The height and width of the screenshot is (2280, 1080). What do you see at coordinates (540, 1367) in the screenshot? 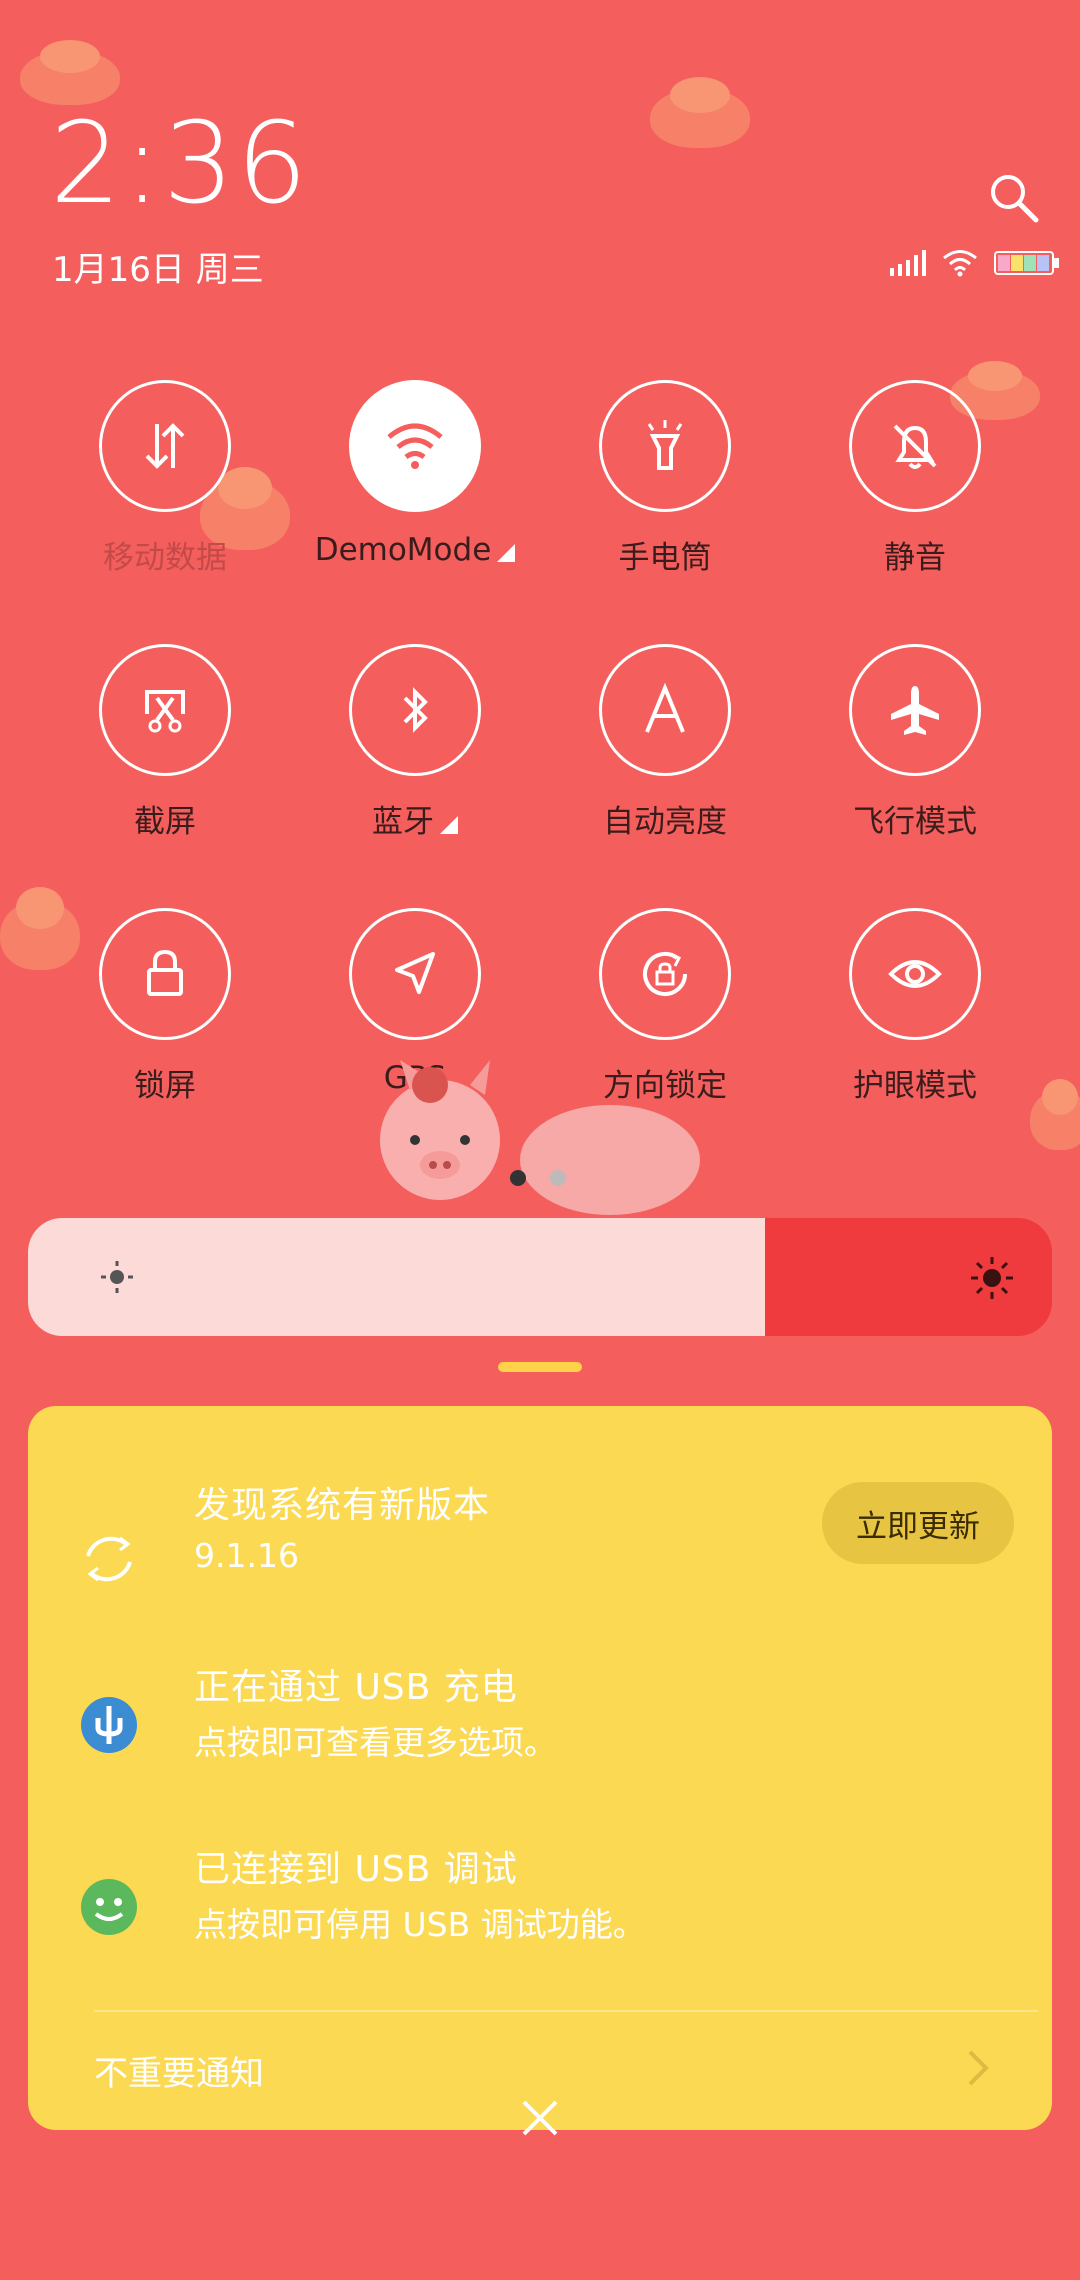
I see `drag-handle` at bounding box center [540, 1367].